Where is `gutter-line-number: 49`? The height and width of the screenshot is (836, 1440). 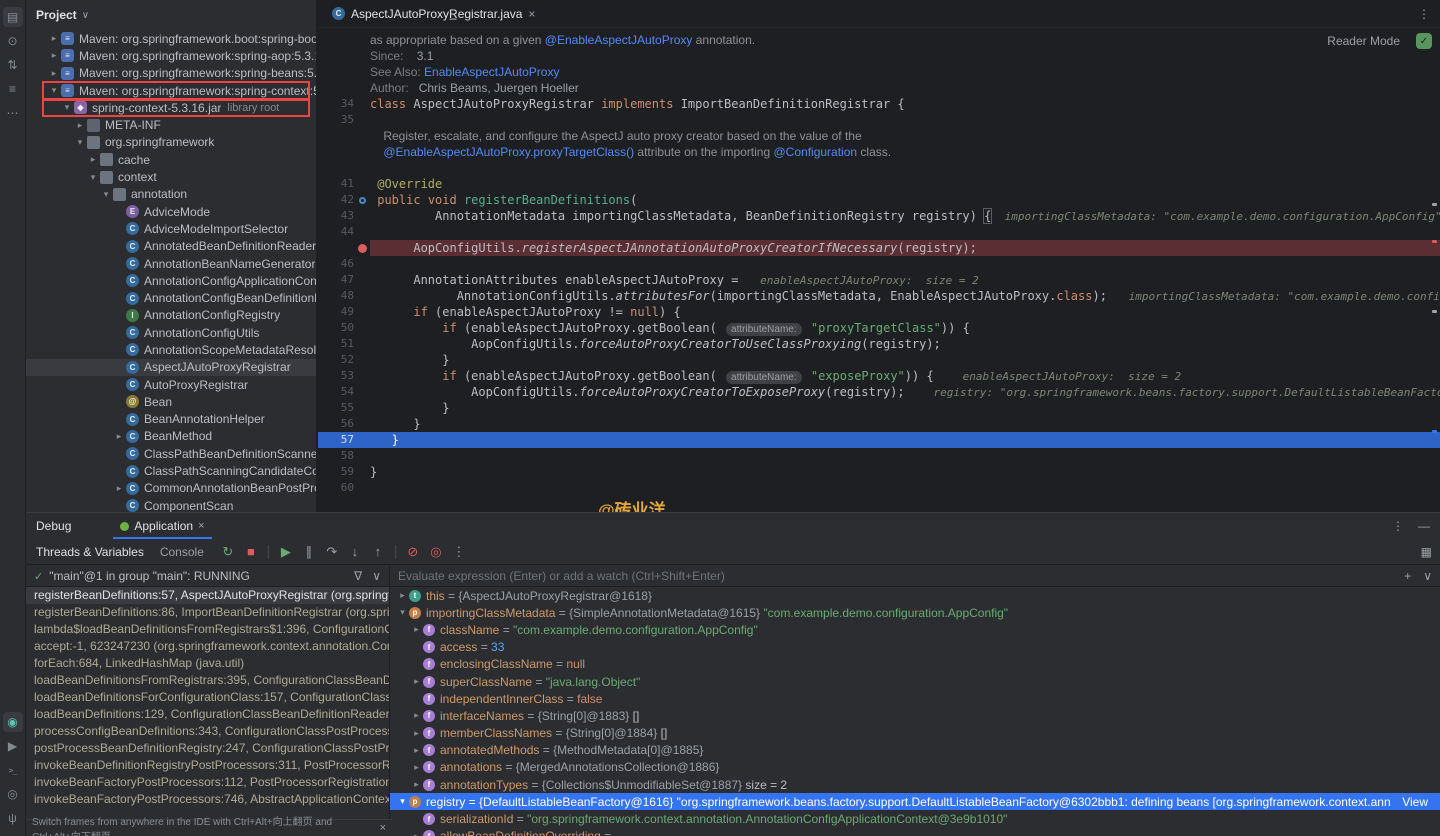
gutter-line-number: 49 is located at coordinates (336, 312).